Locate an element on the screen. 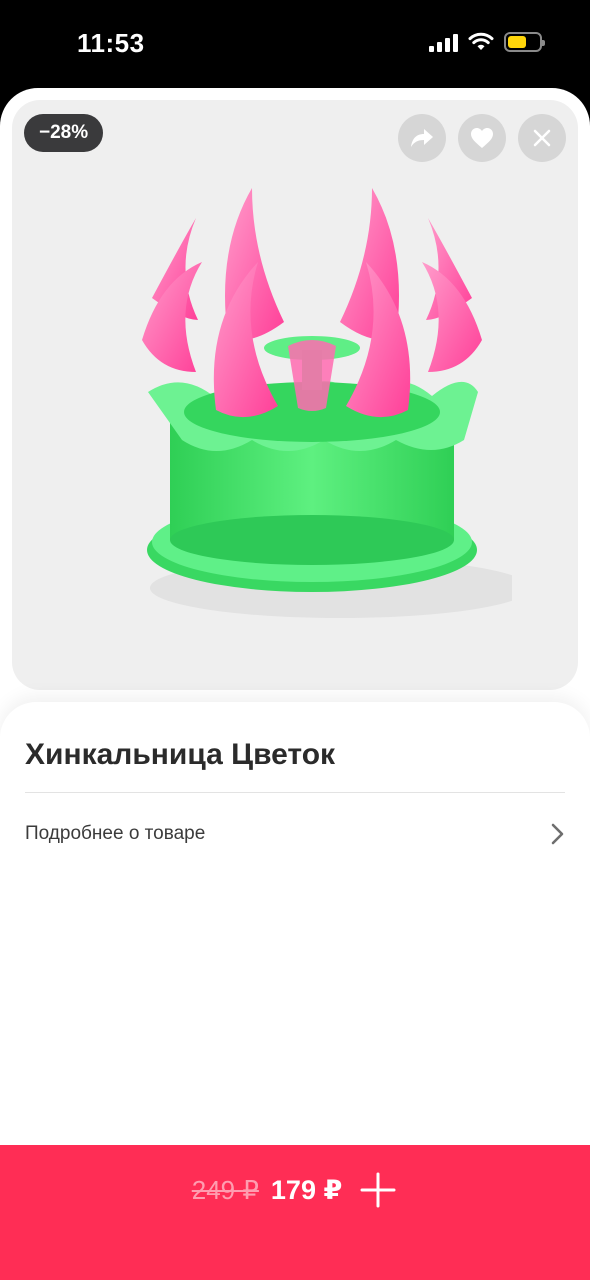 The width and height of the screenshot is (590, 1280). add-to-cart-bar: 249 ₽ 179 ₽ is located at coordinates (295, 1212).